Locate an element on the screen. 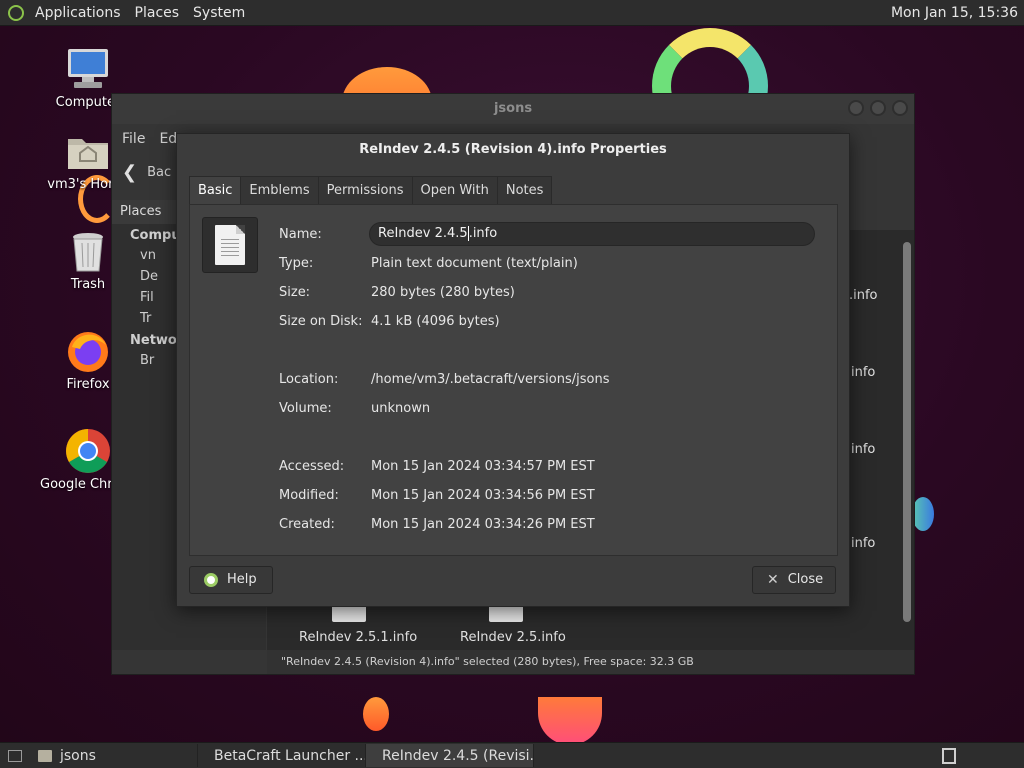  file-item: ReIndev 2.5.1.info is located at coordinates (358, 637).